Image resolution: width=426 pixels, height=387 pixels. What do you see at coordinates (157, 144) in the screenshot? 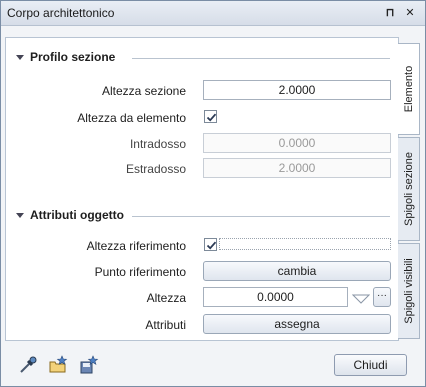
I see `intradosso-label: Intradosso` at bounding box center [157, 144].